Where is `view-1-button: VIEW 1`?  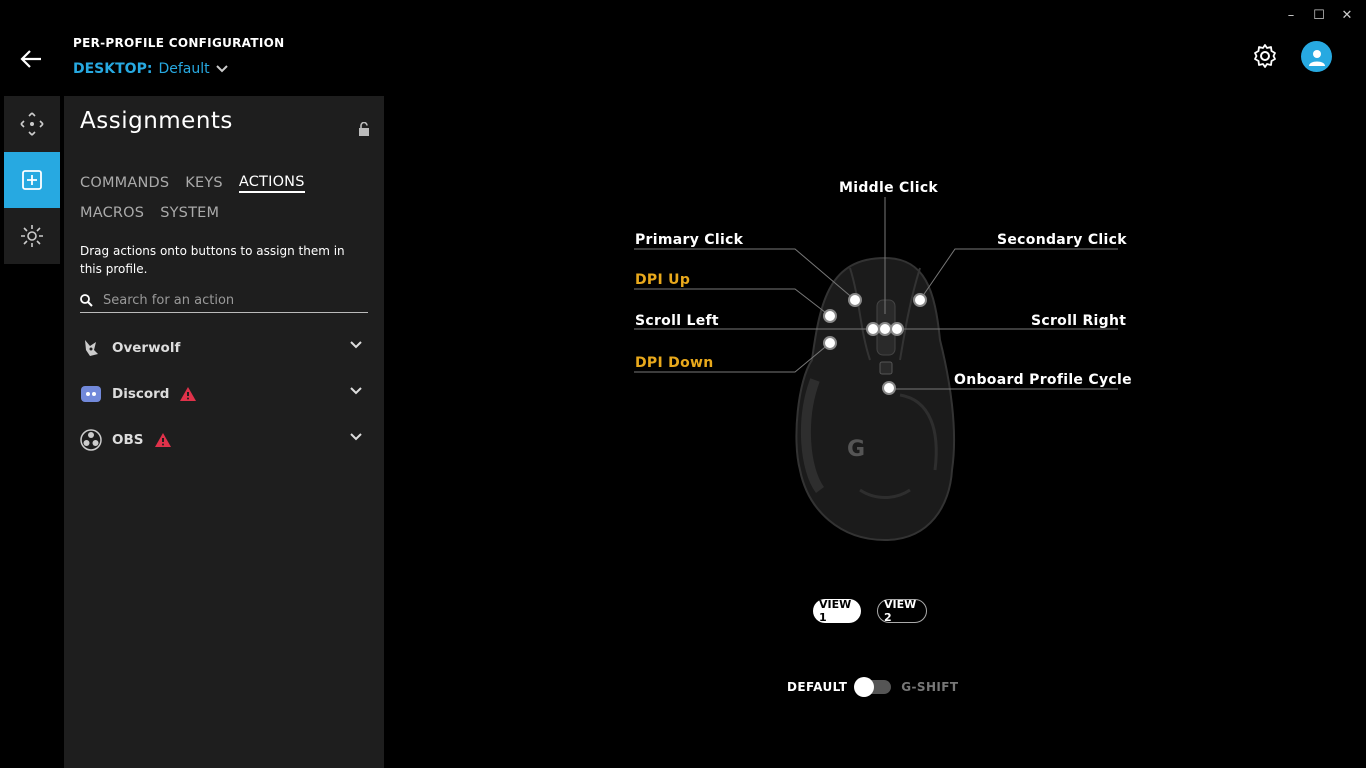
view-1-button: VIEW 1 is located at coordinates (837, 611).